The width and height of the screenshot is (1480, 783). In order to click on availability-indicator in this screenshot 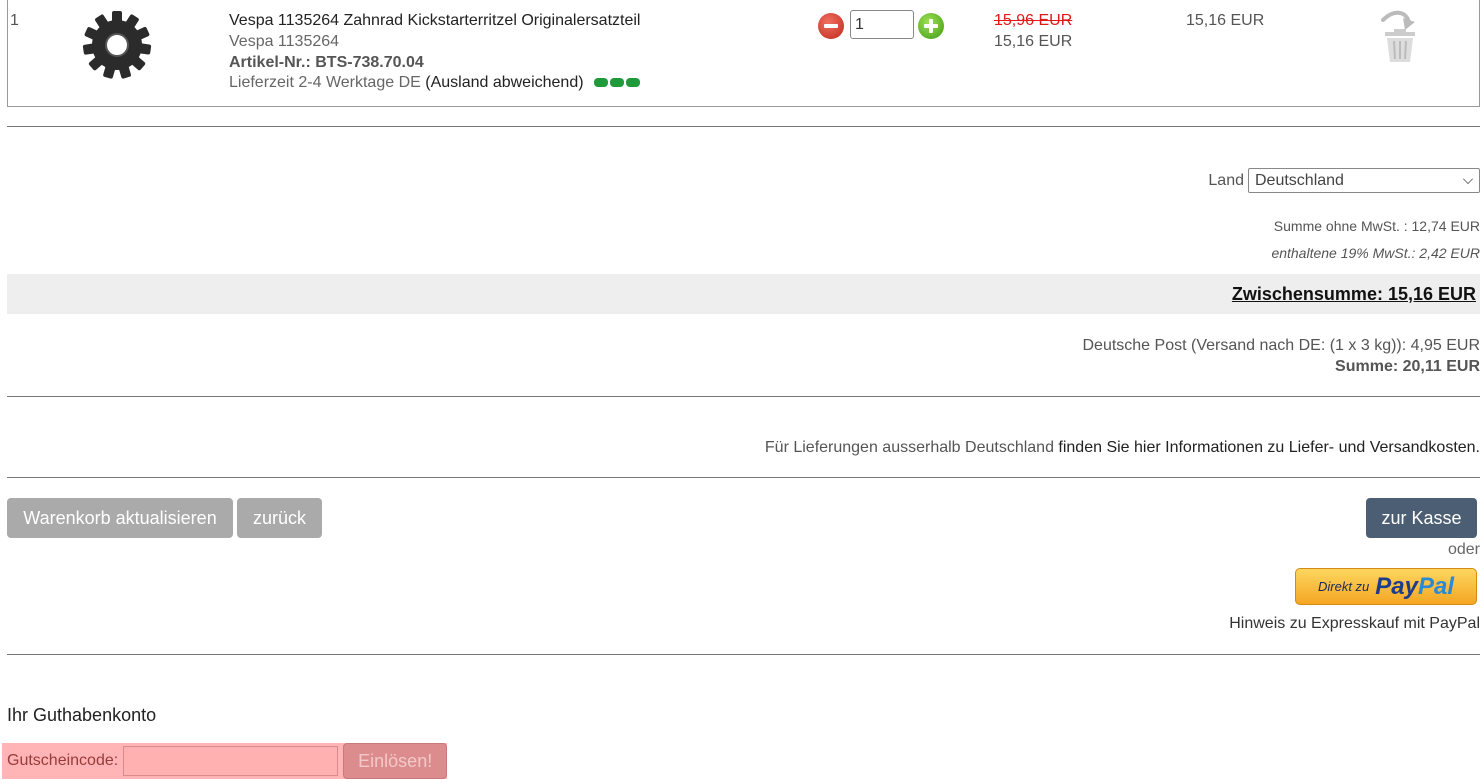, I will do `click(617, 83)`.